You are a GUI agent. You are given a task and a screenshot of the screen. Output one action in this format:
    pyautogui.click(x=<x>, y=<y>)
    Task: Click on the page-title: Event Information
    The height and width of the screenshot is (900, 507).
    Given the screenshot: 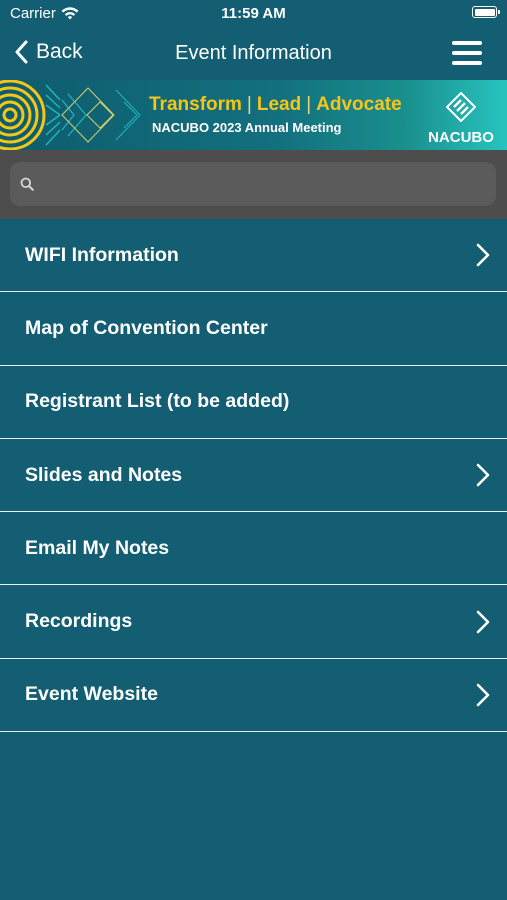 What is the action you would take?
    pyautogui.click(x=253, y=53)
    